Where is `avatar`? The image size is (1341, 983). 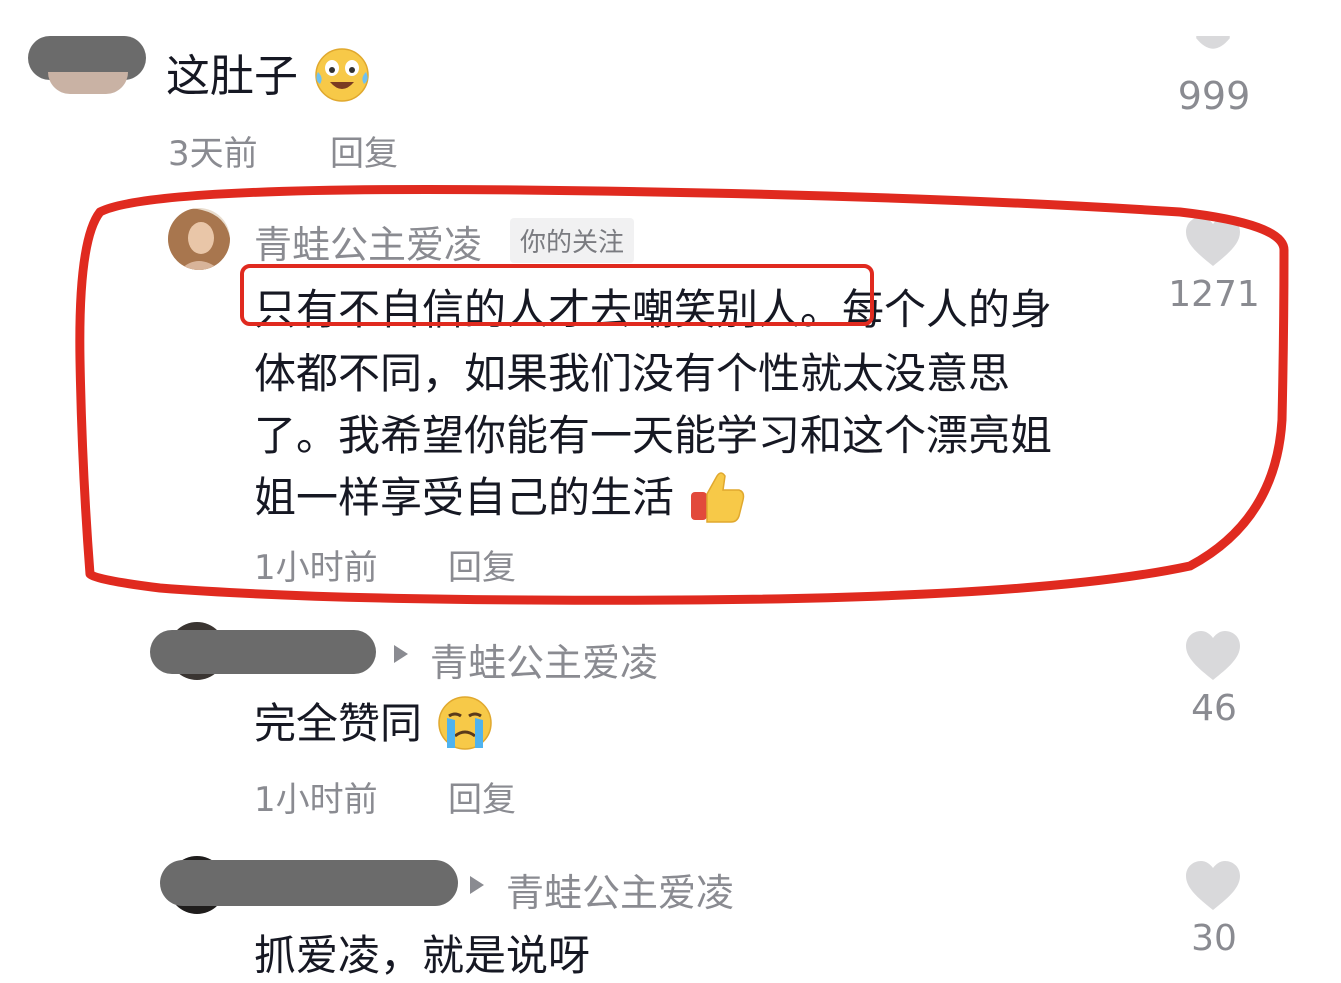
avatar is located at coordinates (199, 239).